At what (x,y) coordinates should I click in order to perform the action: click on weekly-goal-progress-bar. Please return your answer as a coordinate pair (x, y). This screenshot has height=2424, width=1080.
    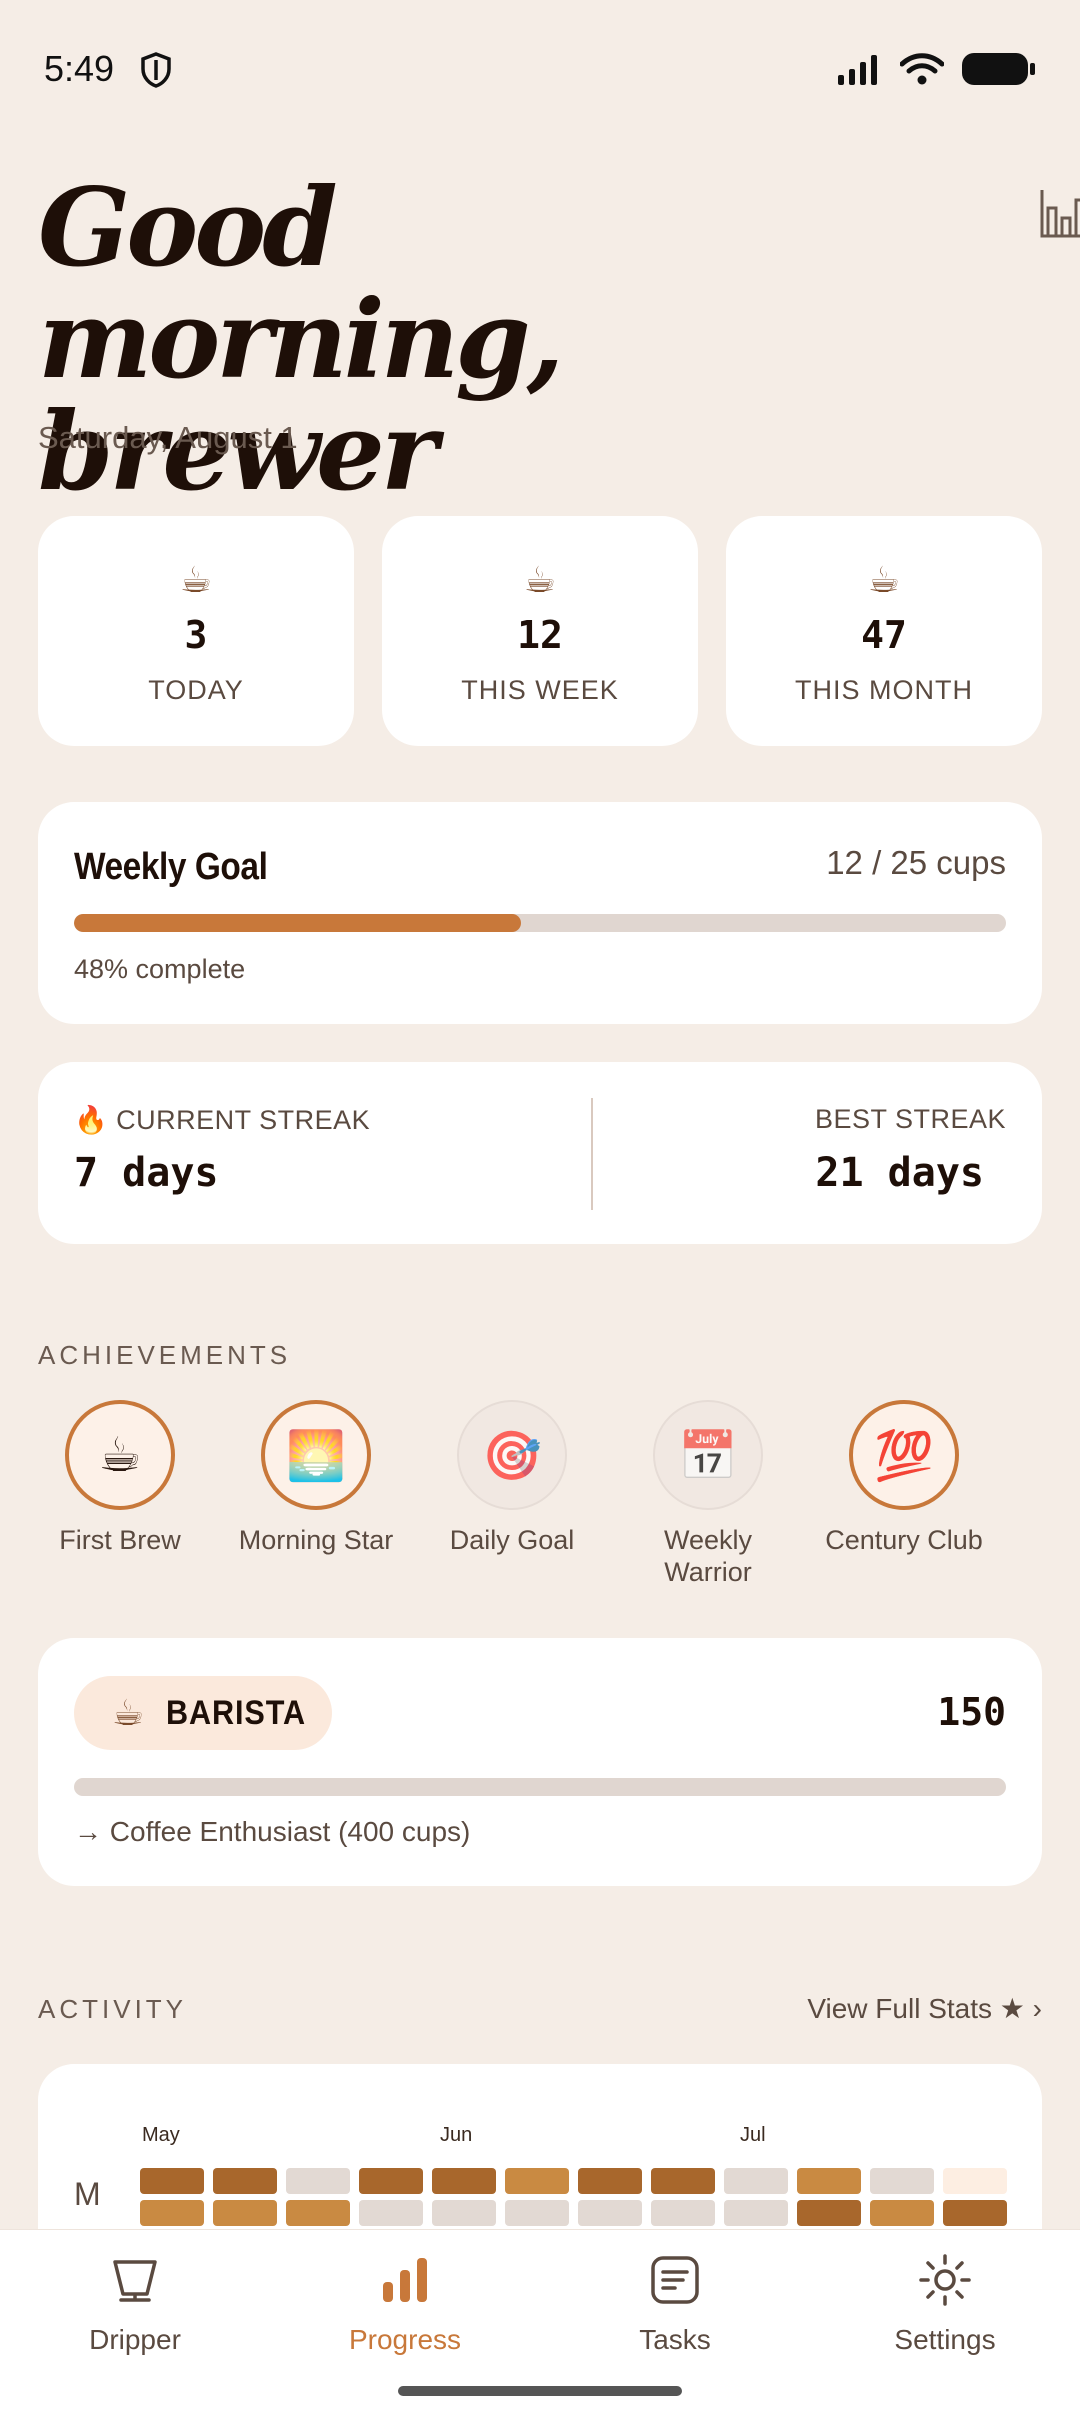
    Looking at the image, I should click on (540, 923).